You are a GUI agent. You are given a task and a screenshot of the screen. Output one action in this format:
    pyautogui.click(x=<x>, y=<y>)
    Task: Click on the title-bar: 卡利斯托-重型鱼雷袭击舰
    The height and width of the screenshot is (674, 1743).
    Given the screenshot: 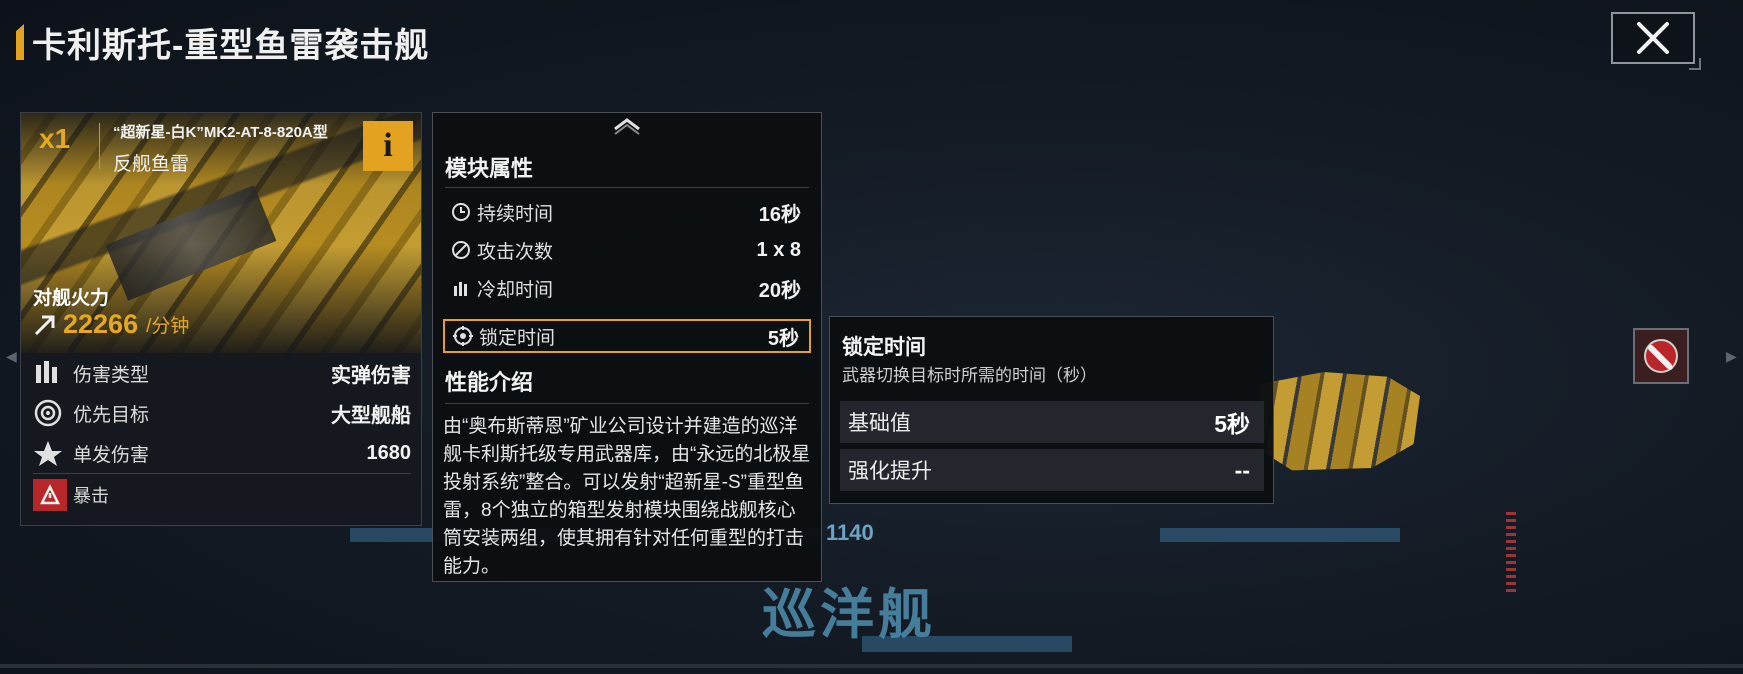 What is the action you would take?
    pyautogui.click(x=223, y=42)
    